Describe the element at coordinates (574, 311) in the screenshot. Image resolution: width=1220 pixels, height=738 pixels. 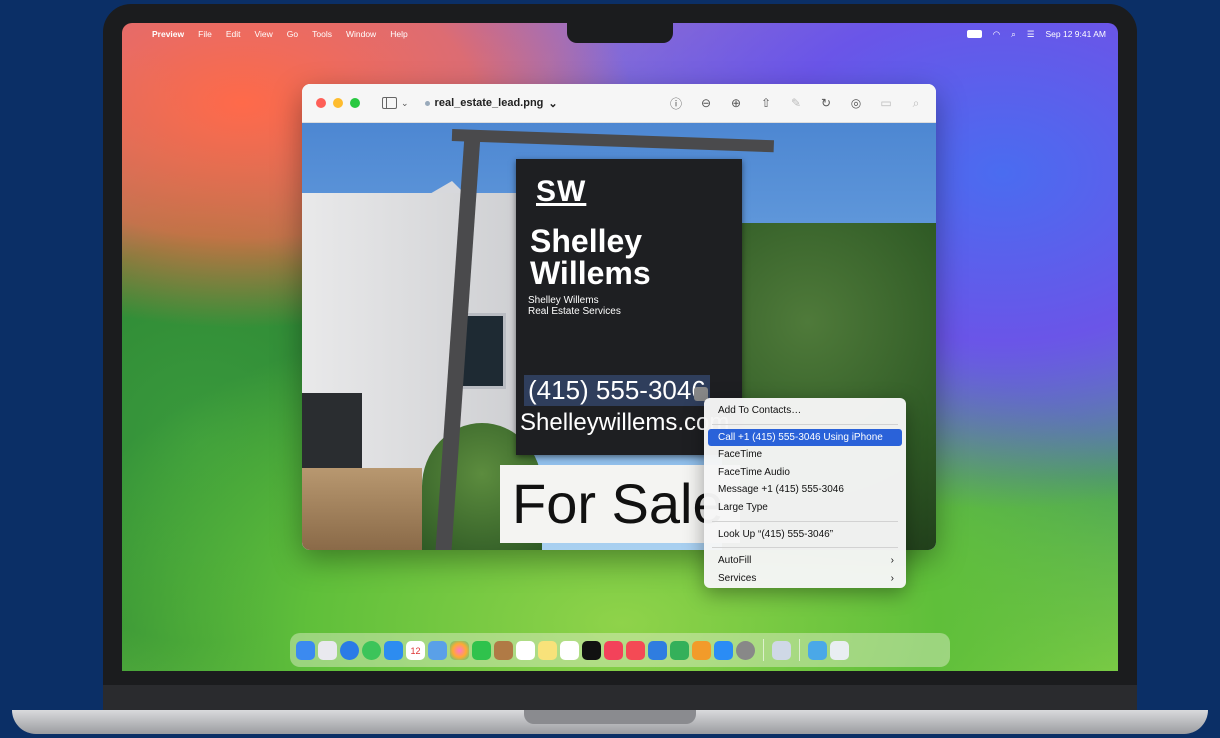
I see `sign-sub-line2: Real Estate Services` at that location.